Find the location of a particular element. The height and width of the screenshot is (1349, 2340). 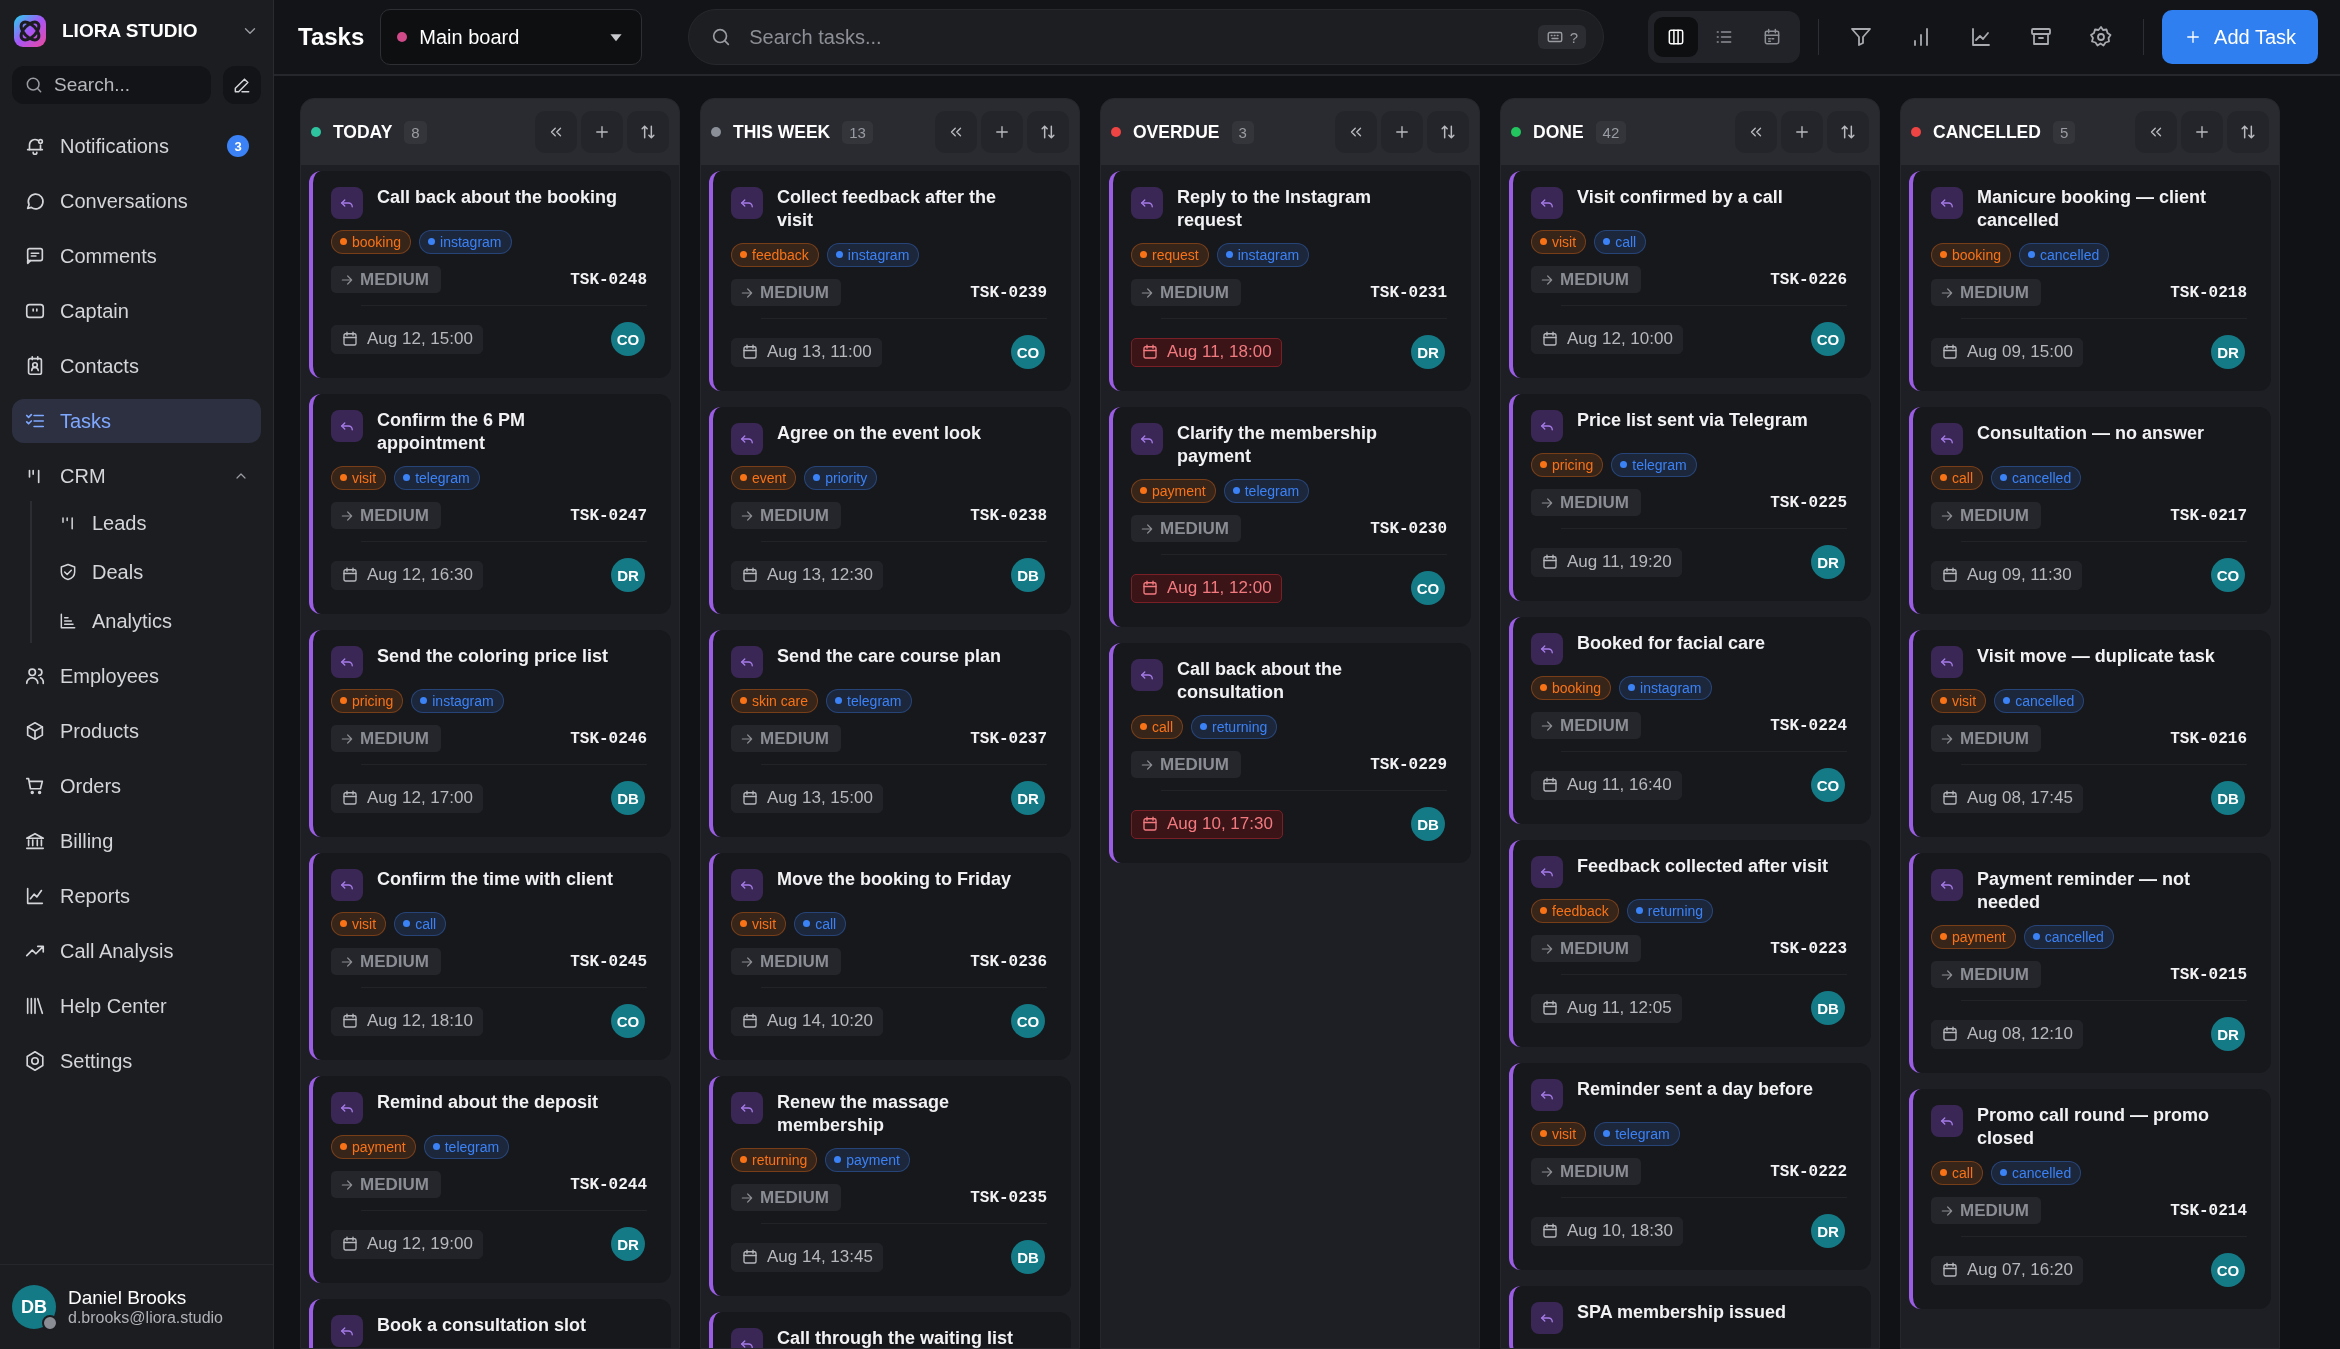

task-card: Remind about the deposit payment telegram MEDIUM TSK-0244 Aug 12, 19:00 DR is located at coordinates (490, 1179).